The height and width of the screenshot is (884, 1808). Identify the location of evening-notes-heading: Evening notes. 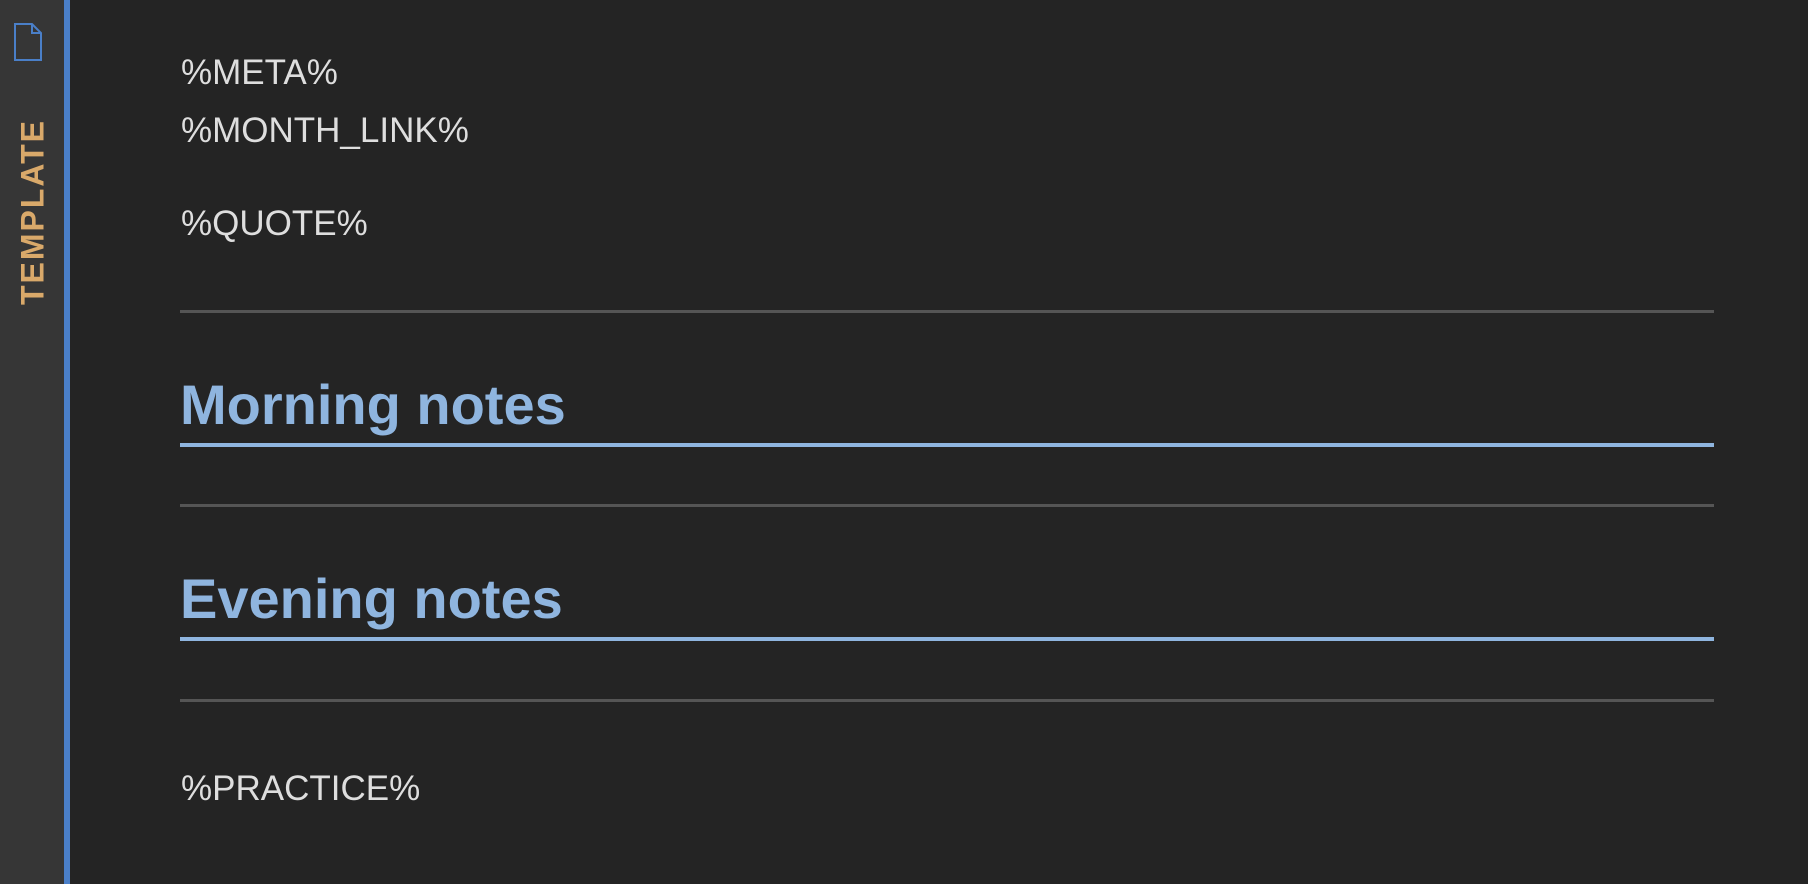
(371, 598).